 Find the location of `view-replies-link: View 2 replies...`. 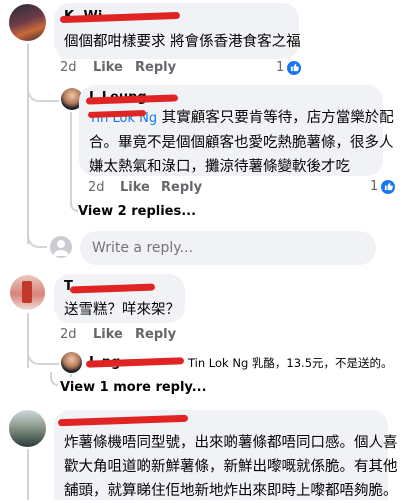

view-replies-link: View 2 replies... is located at coordinates (137, 211).